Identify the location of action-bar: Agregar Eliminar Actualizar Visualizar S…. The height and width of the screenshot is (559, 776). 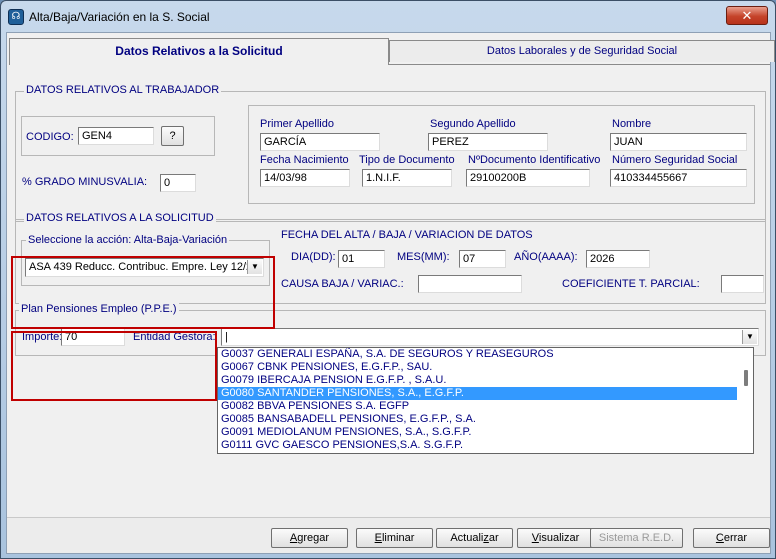
(388, 535).